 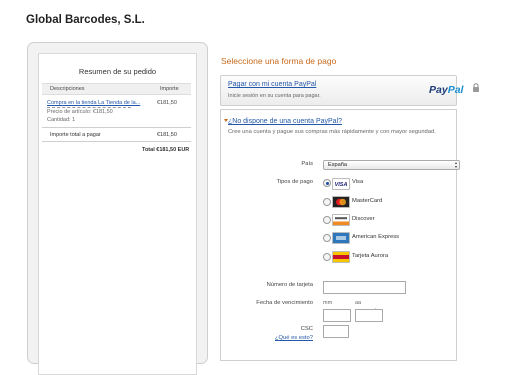 I want to click on summary-table-header: Descripciones Importe, so click(x=116, y=89).